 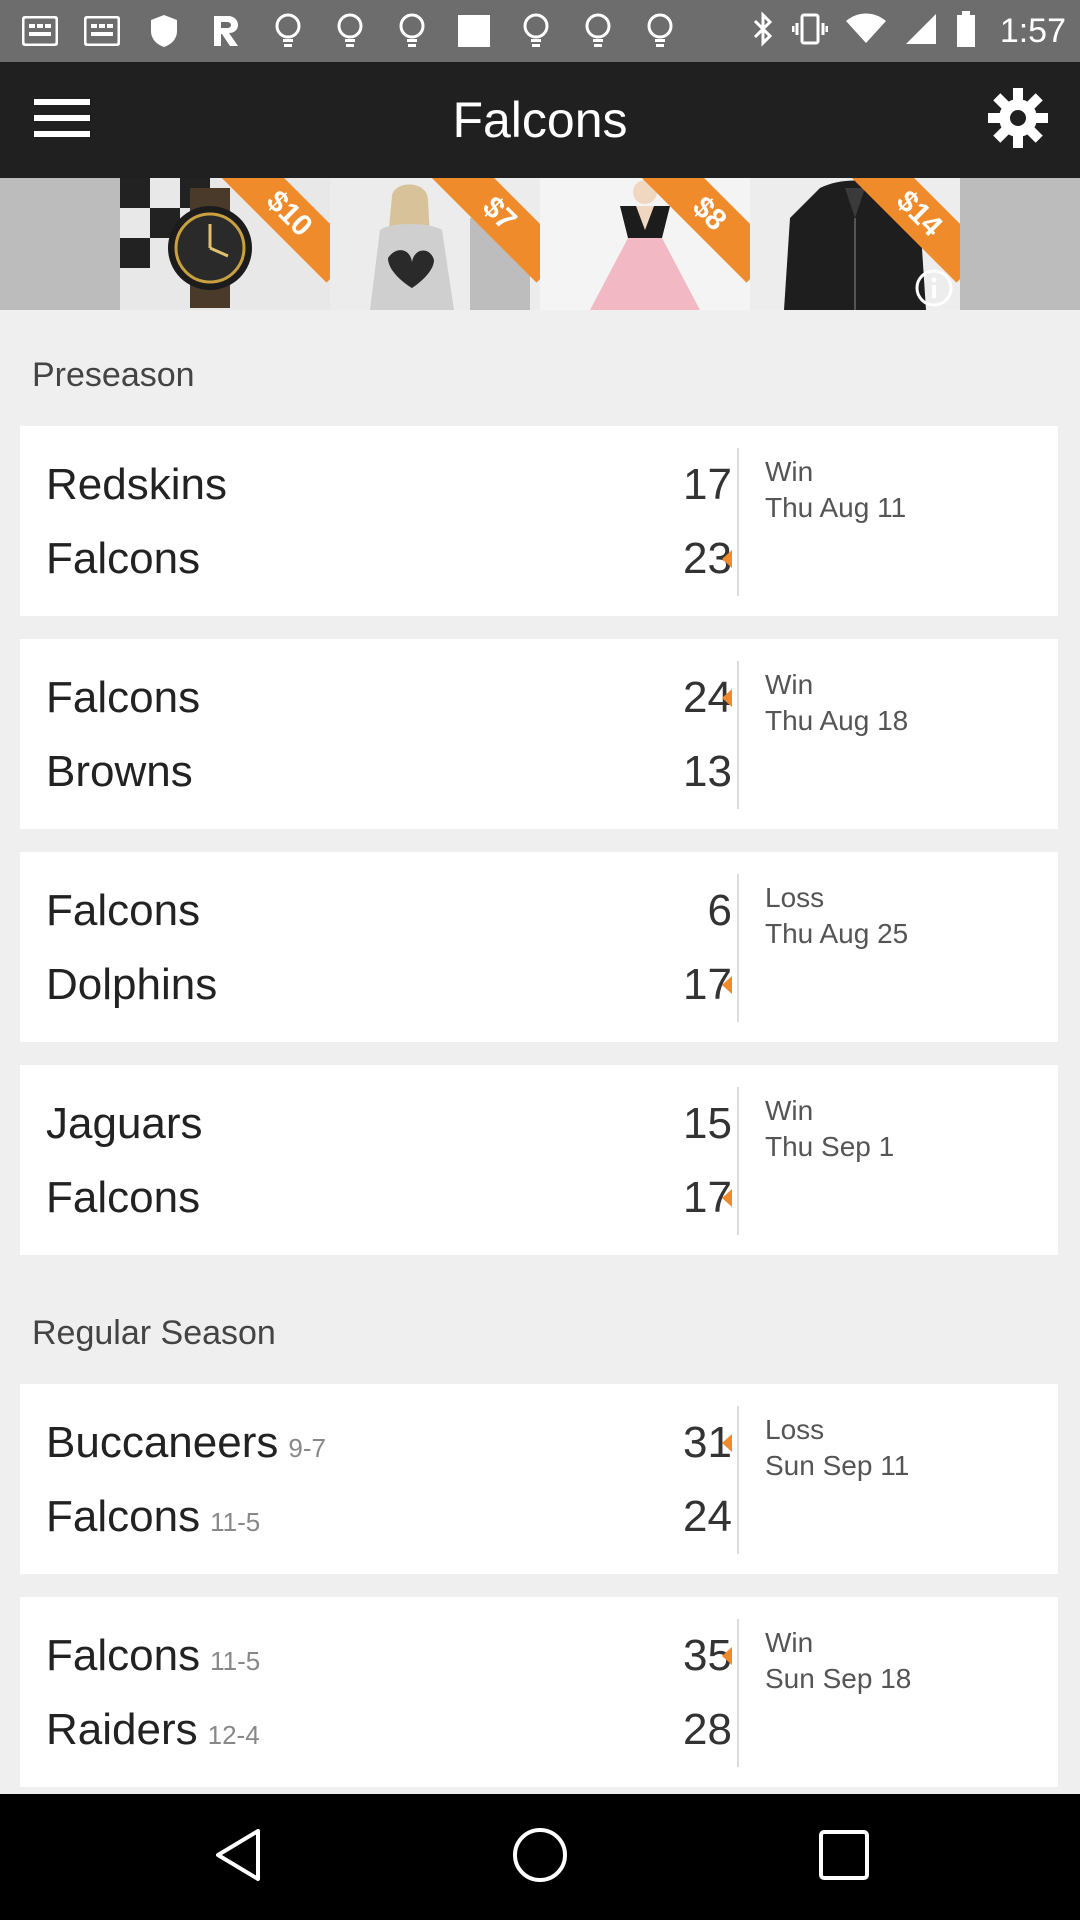 I want to click on ad-tile-jacket: $14, so click(x=855, y=244).